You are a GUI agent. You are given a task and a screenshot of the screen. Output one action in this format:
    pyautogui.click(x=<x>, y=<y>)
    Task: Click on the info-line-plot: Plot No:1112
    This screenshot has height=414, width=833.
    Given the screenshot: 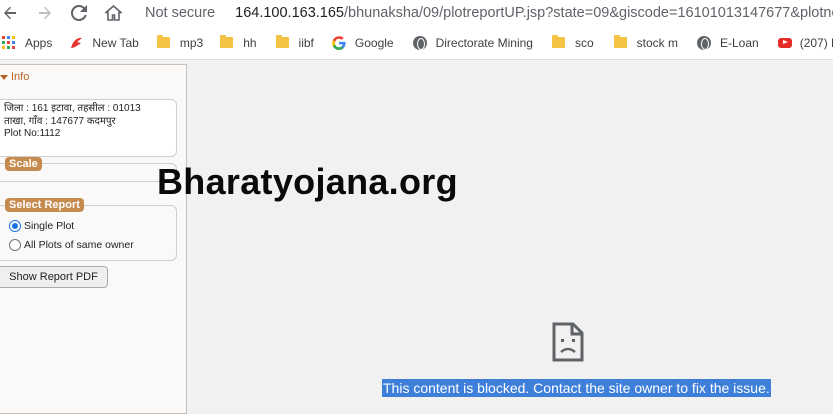 What is the action you would take?
    pyautogui.click(x=32, y=133)
    